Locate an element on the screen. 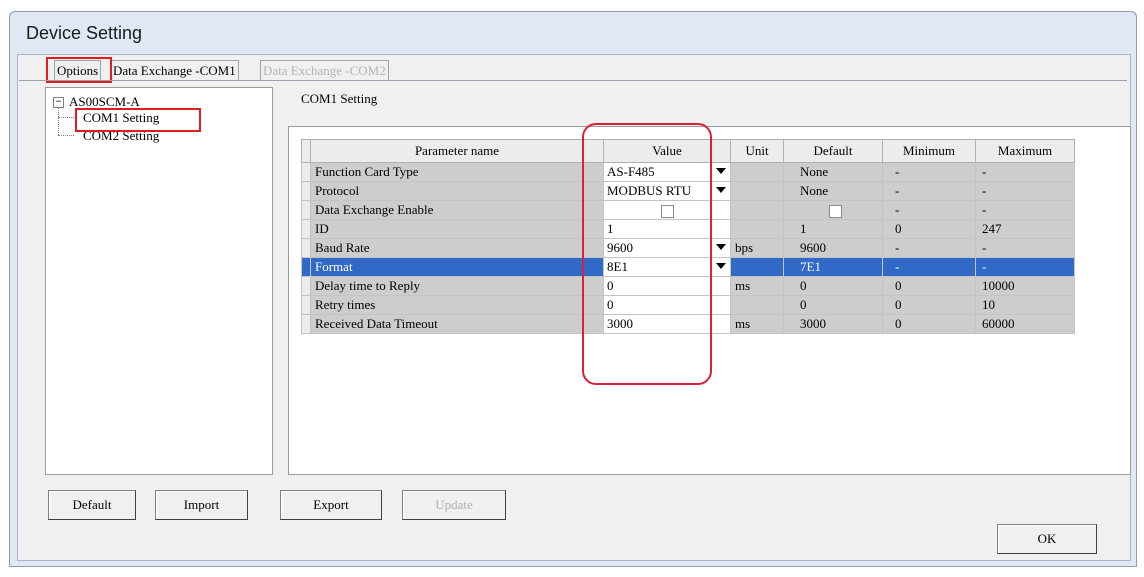 This screenshot has height=577, width=1144. default-cell: 1 is located at coordinates (833, 229).